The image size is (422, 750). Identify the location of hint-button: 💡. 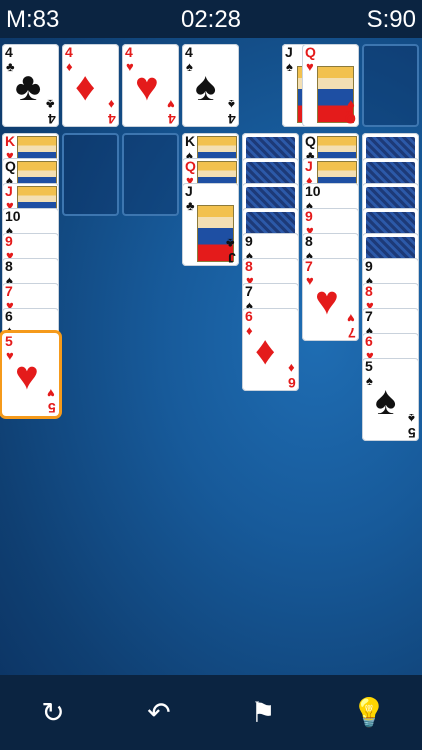
(369, 713).